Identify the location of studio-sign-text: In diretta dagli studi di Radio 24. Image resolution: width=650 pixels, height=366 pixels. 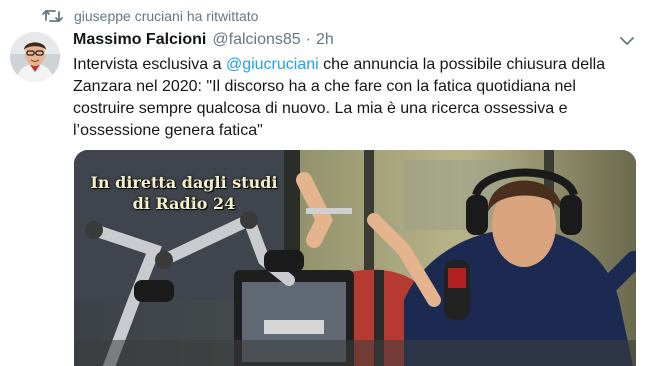
(184, 193).